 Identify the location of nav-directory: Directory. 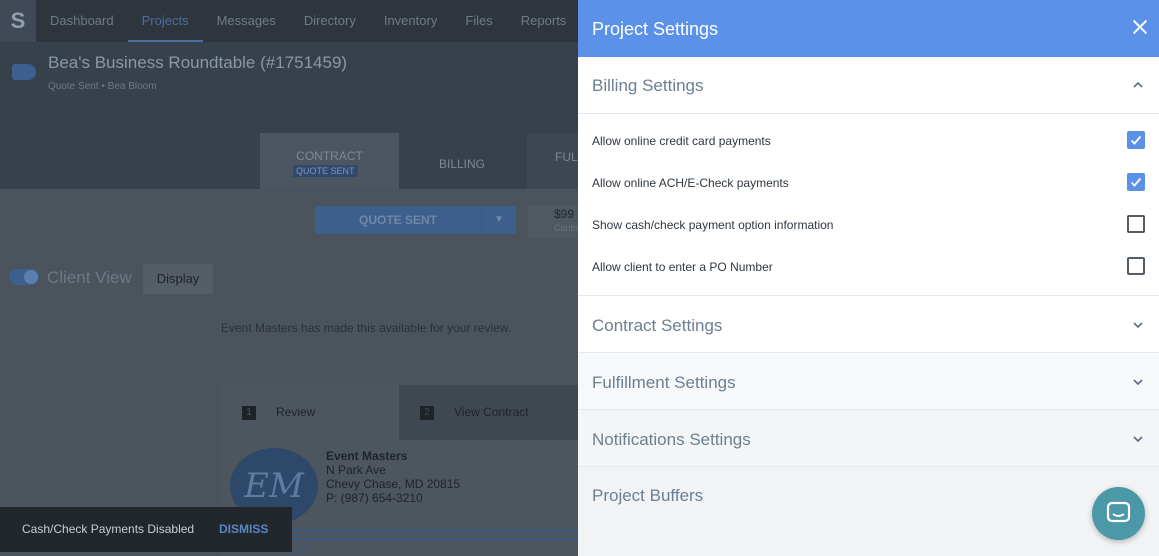
(330, 21).